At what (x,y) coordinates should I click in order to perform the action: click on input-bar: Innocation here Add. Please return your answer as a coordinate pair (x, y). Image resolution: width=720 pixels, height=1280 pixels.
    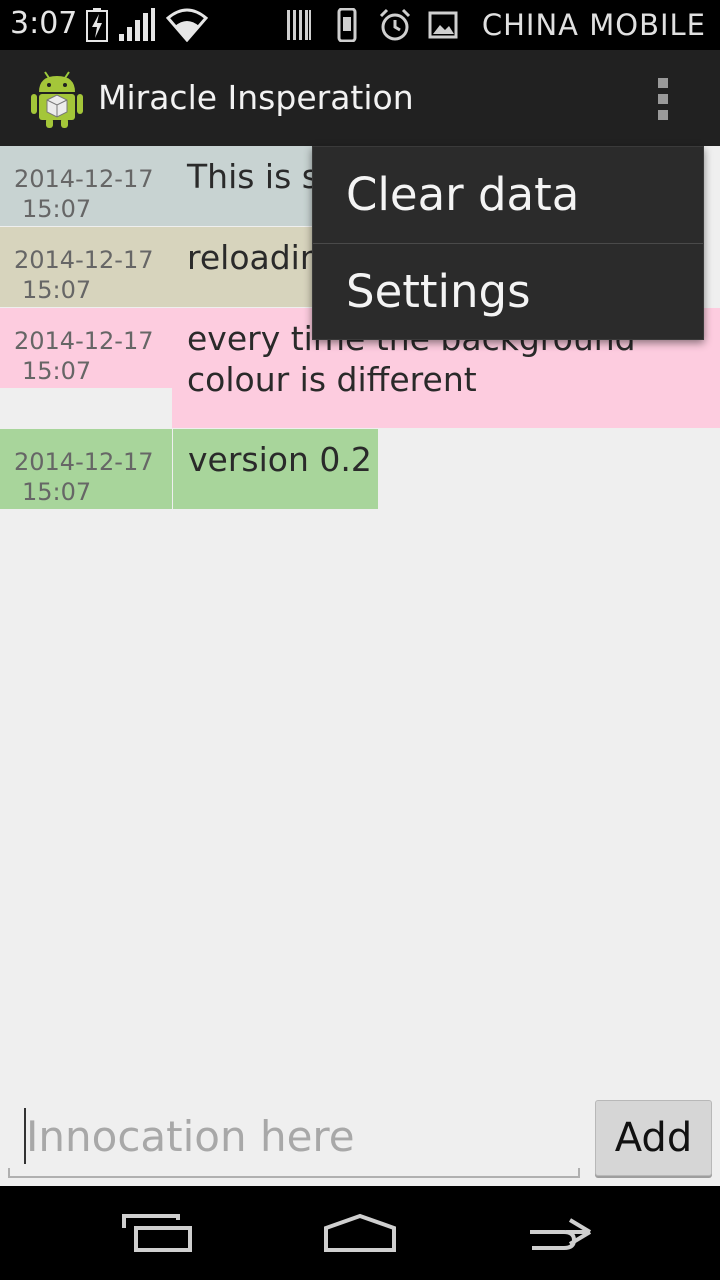
    Looking at the image, I should click on (360, 1138).